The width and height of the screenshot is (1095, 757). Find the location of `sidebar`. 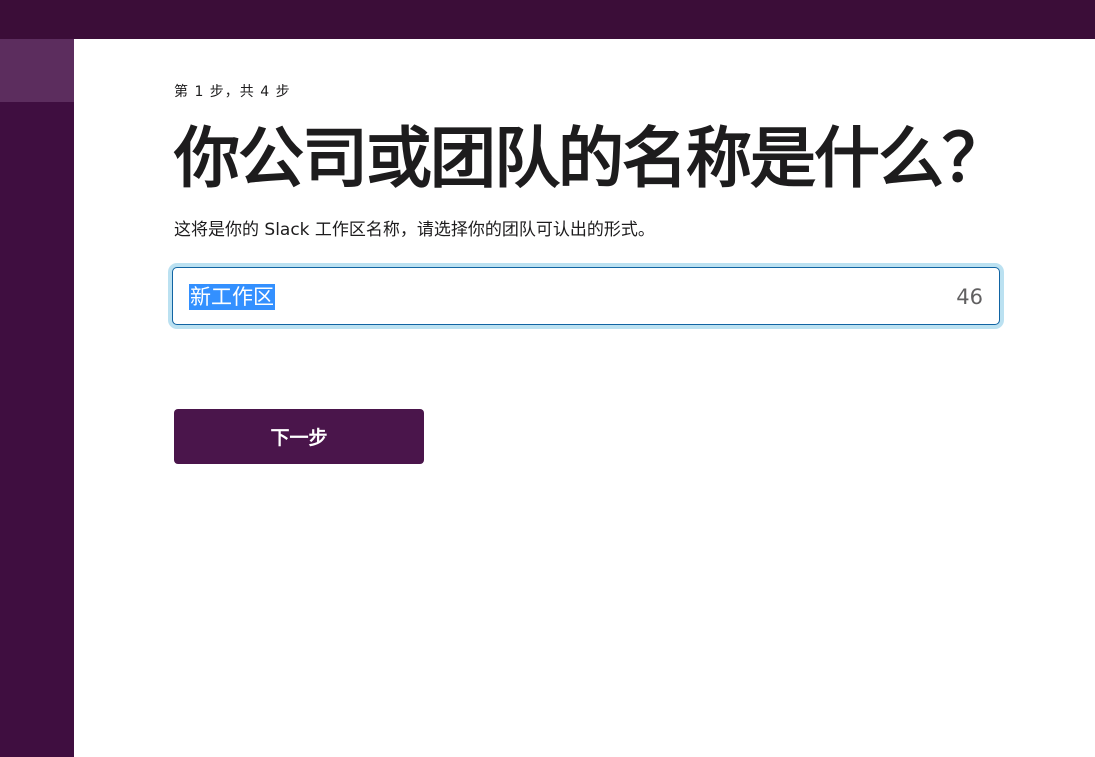

sidebar is located at coordinates (37, 398).